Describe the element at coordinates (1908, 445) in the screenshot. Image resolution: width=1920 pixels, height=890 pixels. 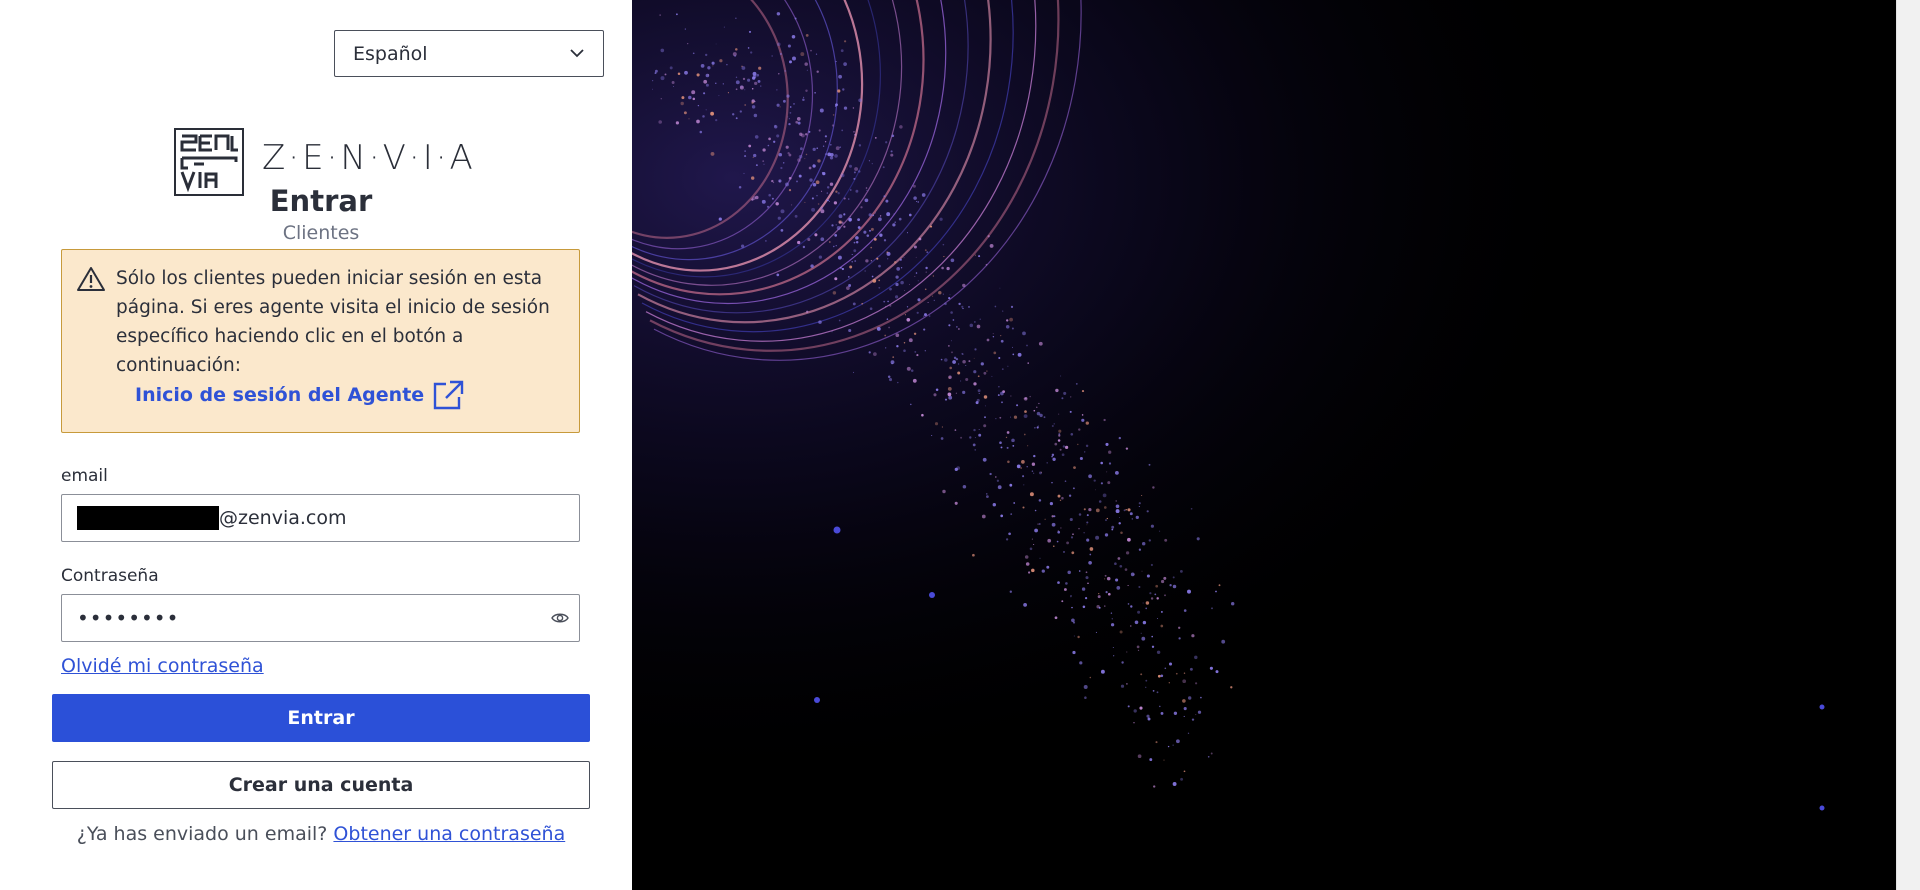
I see `page-scrollbar` at that location.